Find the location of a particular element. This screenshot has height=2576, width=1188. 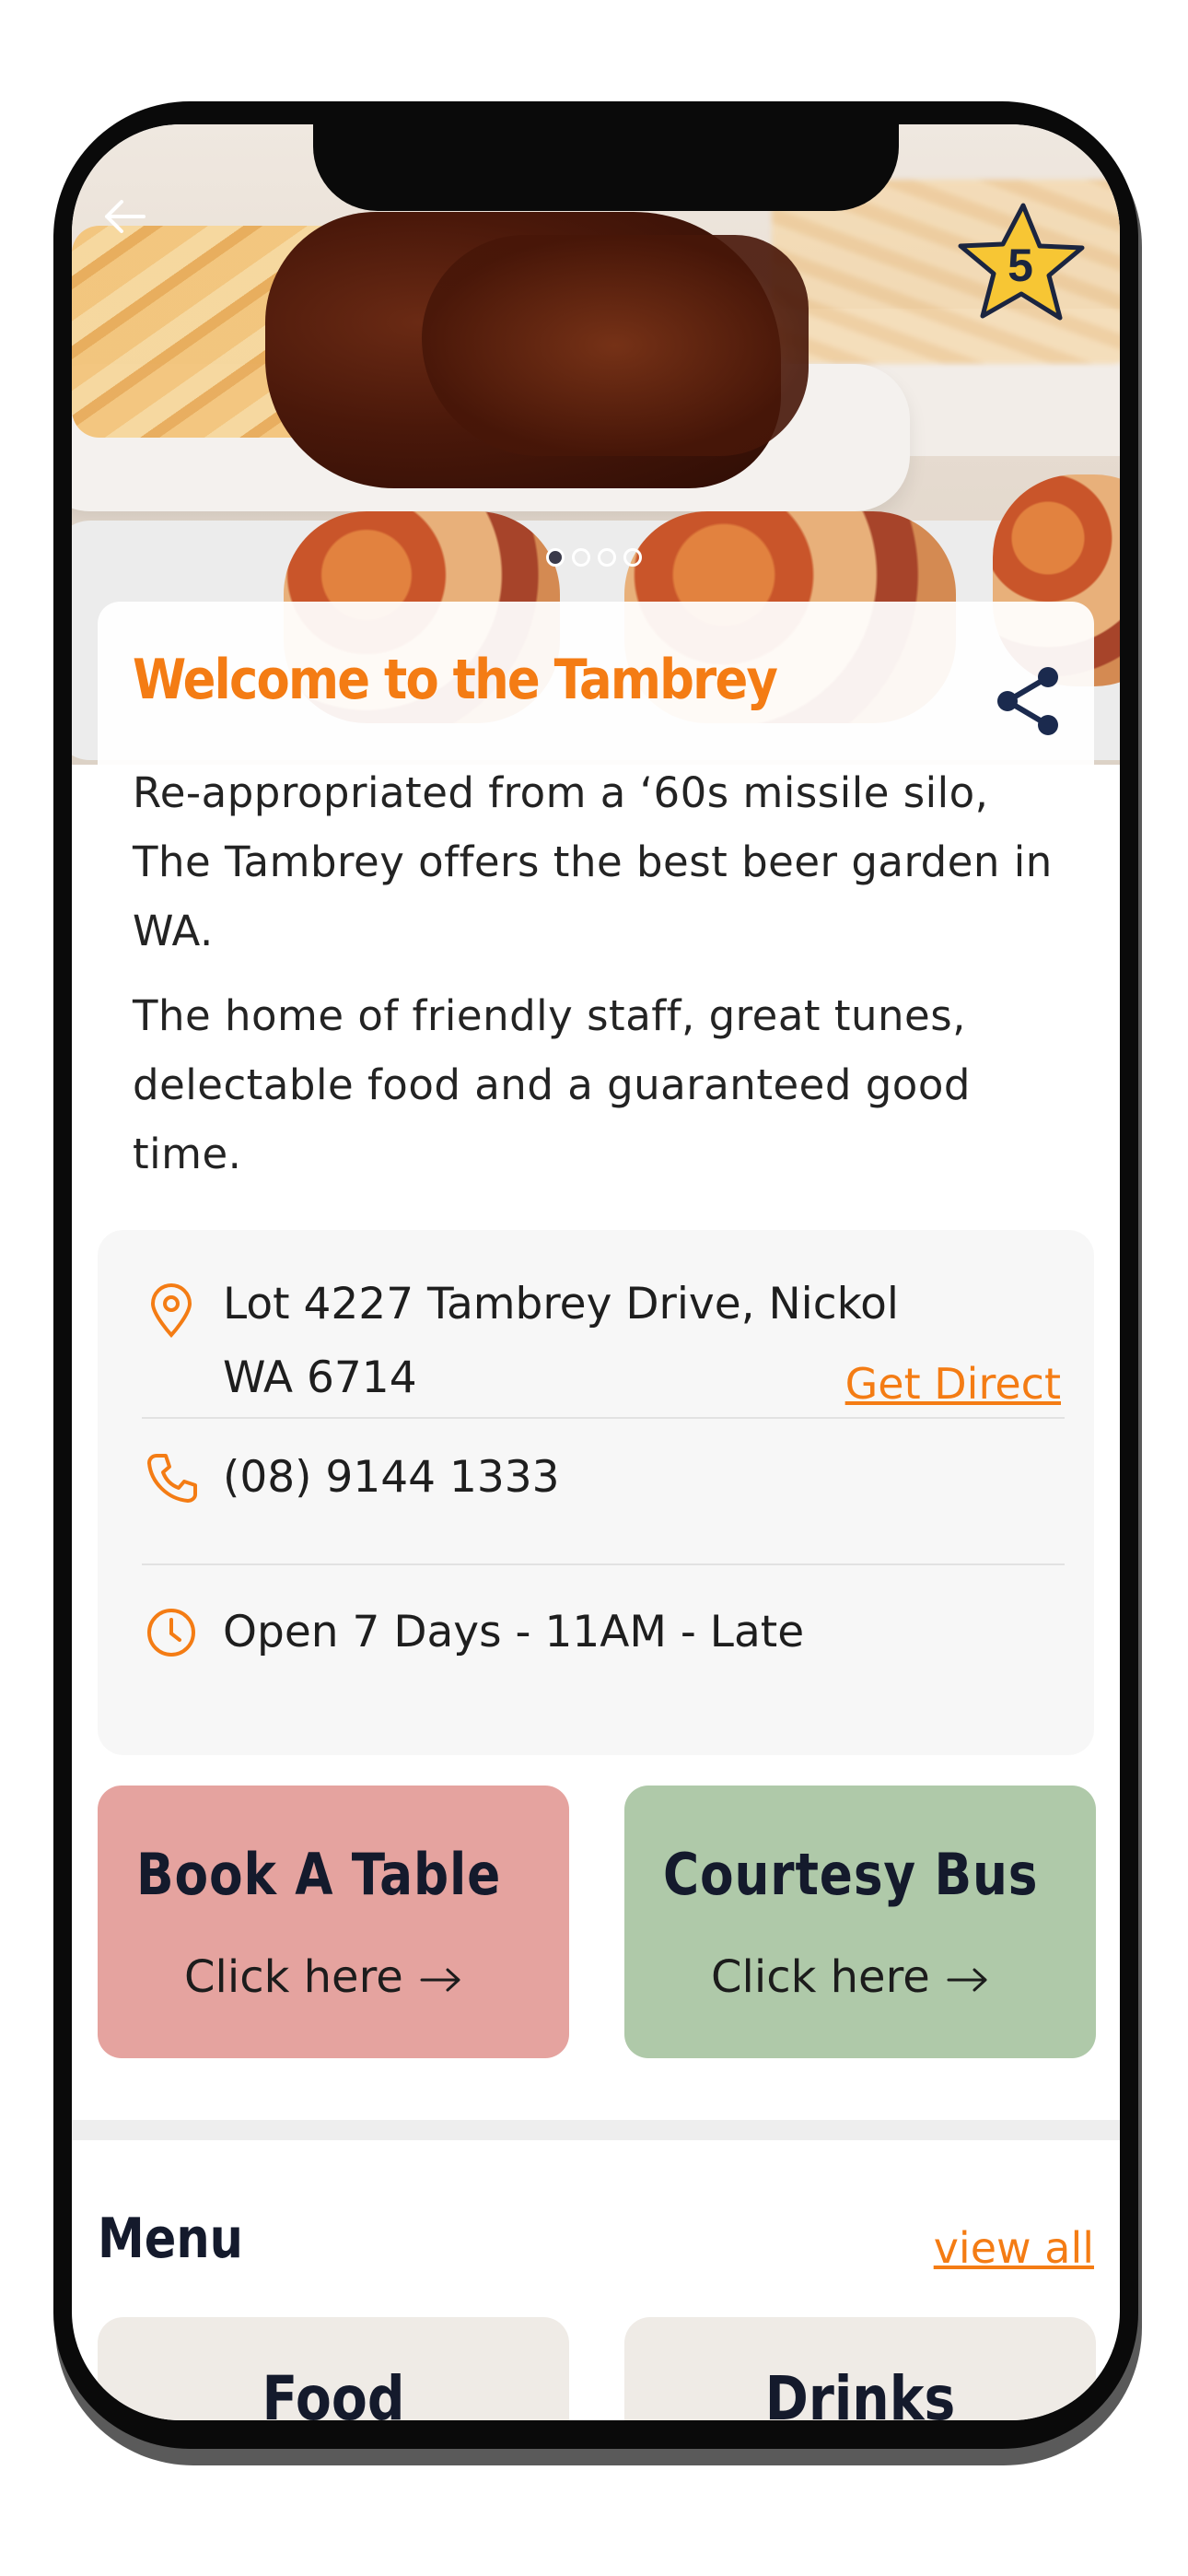

rating-value: 5 is located at coordinates (1020, 265).